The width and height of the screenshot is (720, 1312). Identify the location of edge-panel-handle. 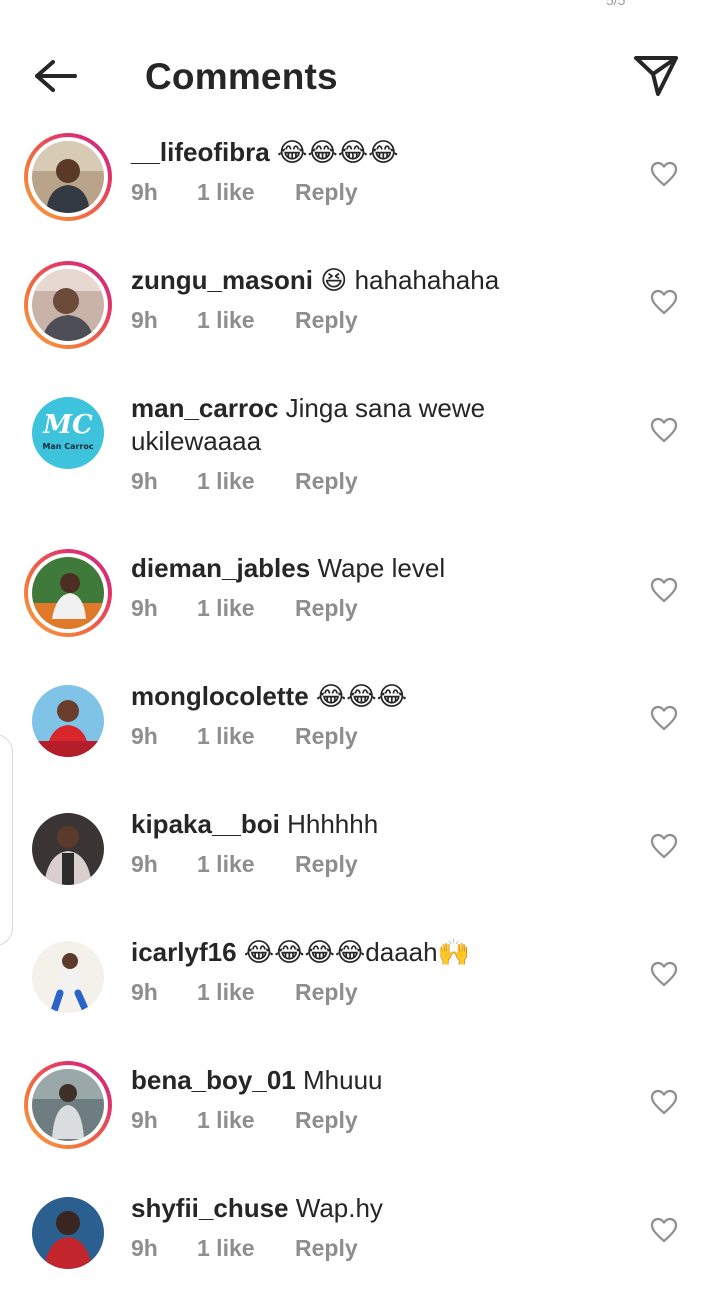
(6, 840).